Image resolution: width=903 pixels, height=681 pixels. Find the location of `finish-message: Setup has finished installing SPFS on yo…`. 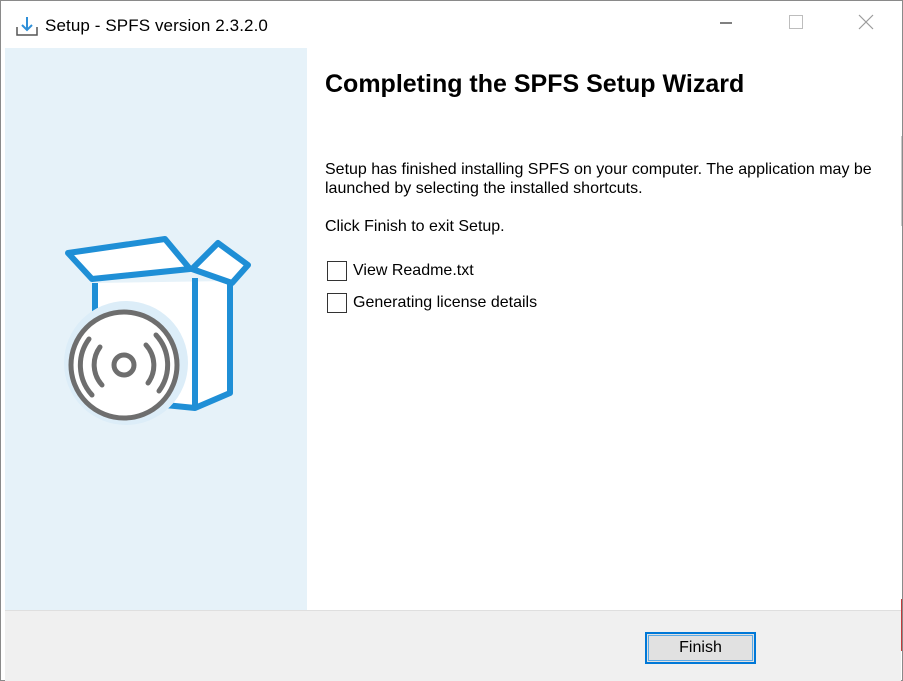

finish-message: Setup has finished installing SPFS on yo… is located at coordinates (598, 179).